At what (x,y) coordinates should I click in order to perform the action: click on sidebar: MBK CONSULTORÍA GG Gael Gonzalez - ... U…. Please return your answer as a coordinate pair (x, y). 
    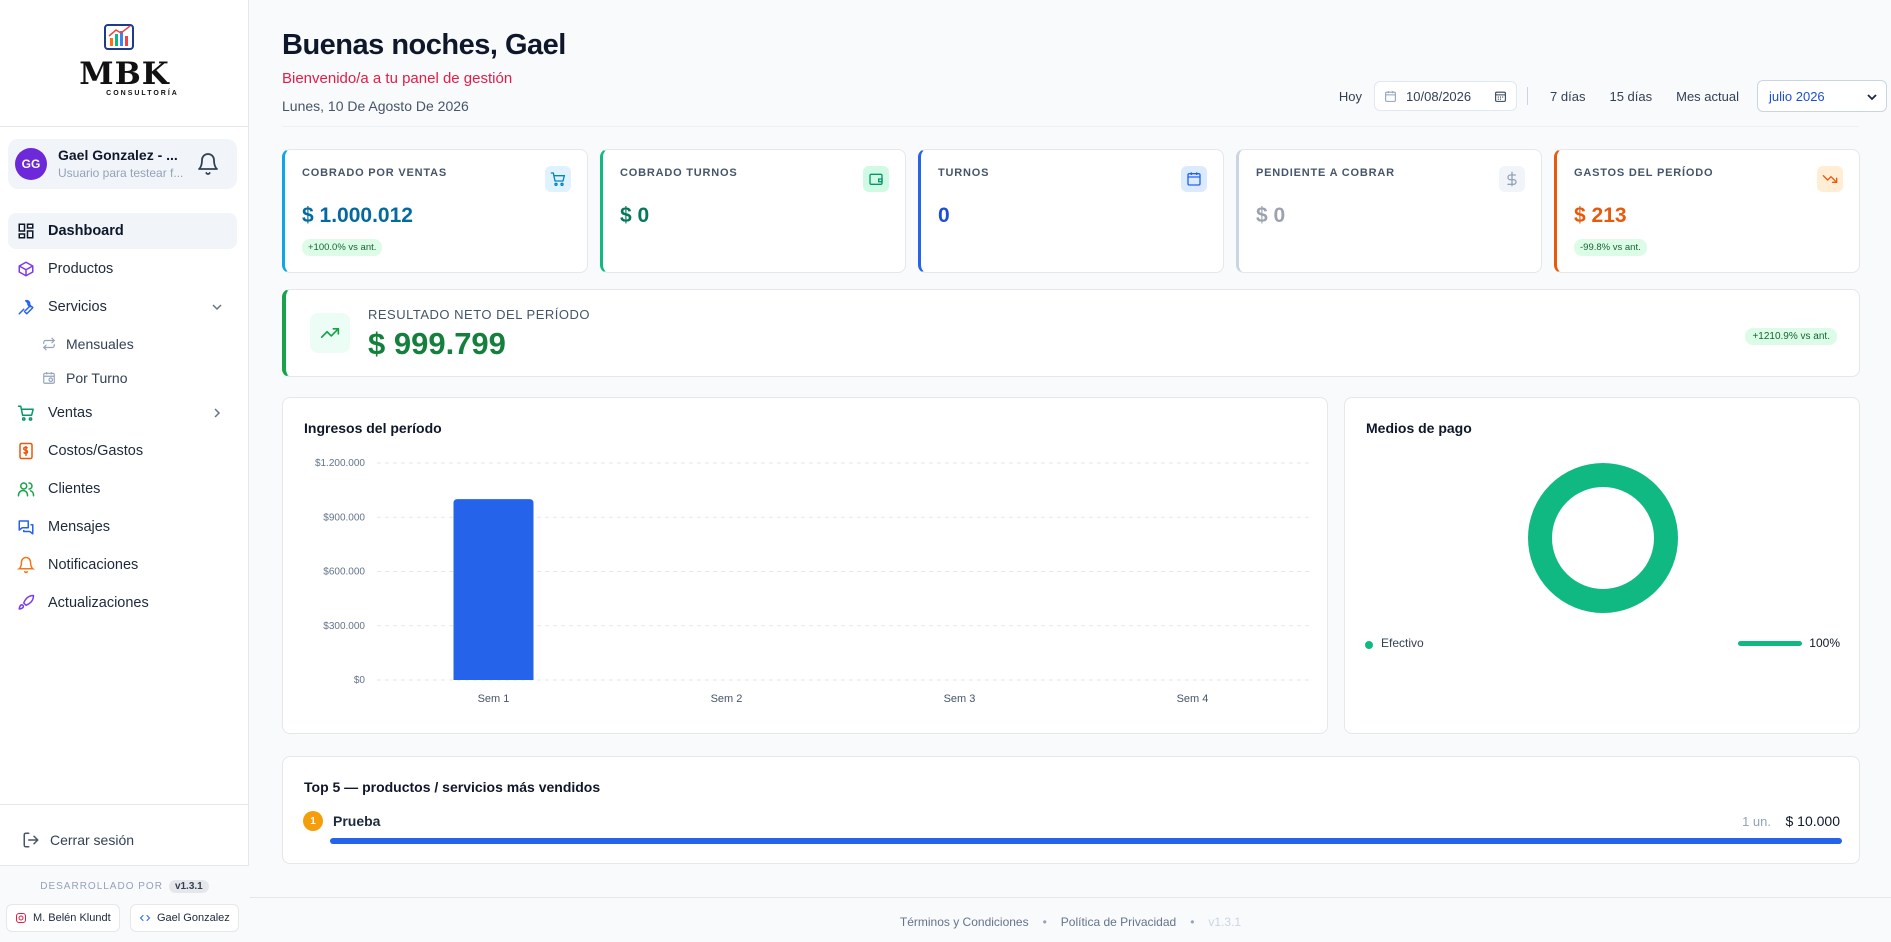
    Looking at the image, I should click on (124, 471).